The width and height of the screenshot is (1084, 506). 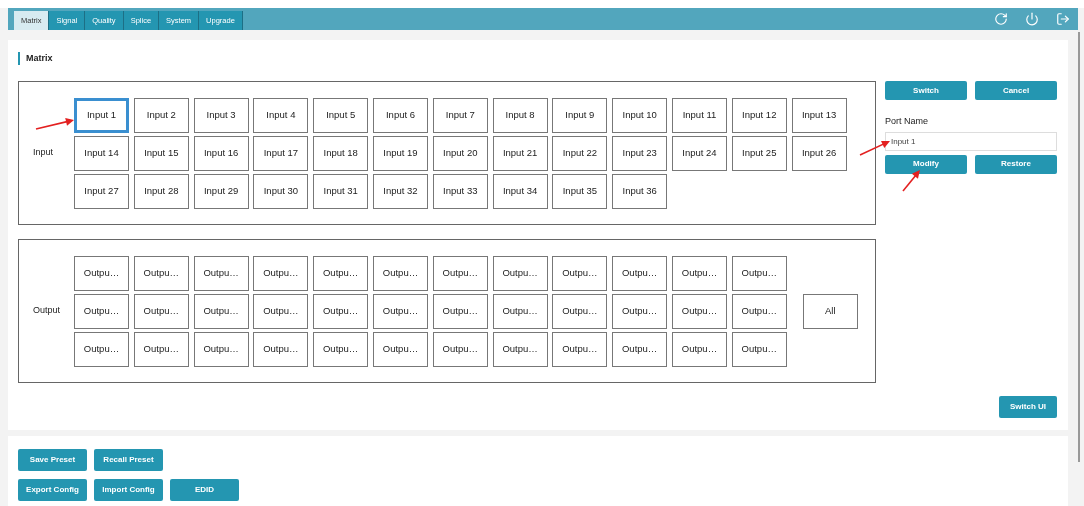 What do you see at coordinates (460, 153) in the screenshot?
I see `port-button: Input 20` at bounding box center [460, 153].